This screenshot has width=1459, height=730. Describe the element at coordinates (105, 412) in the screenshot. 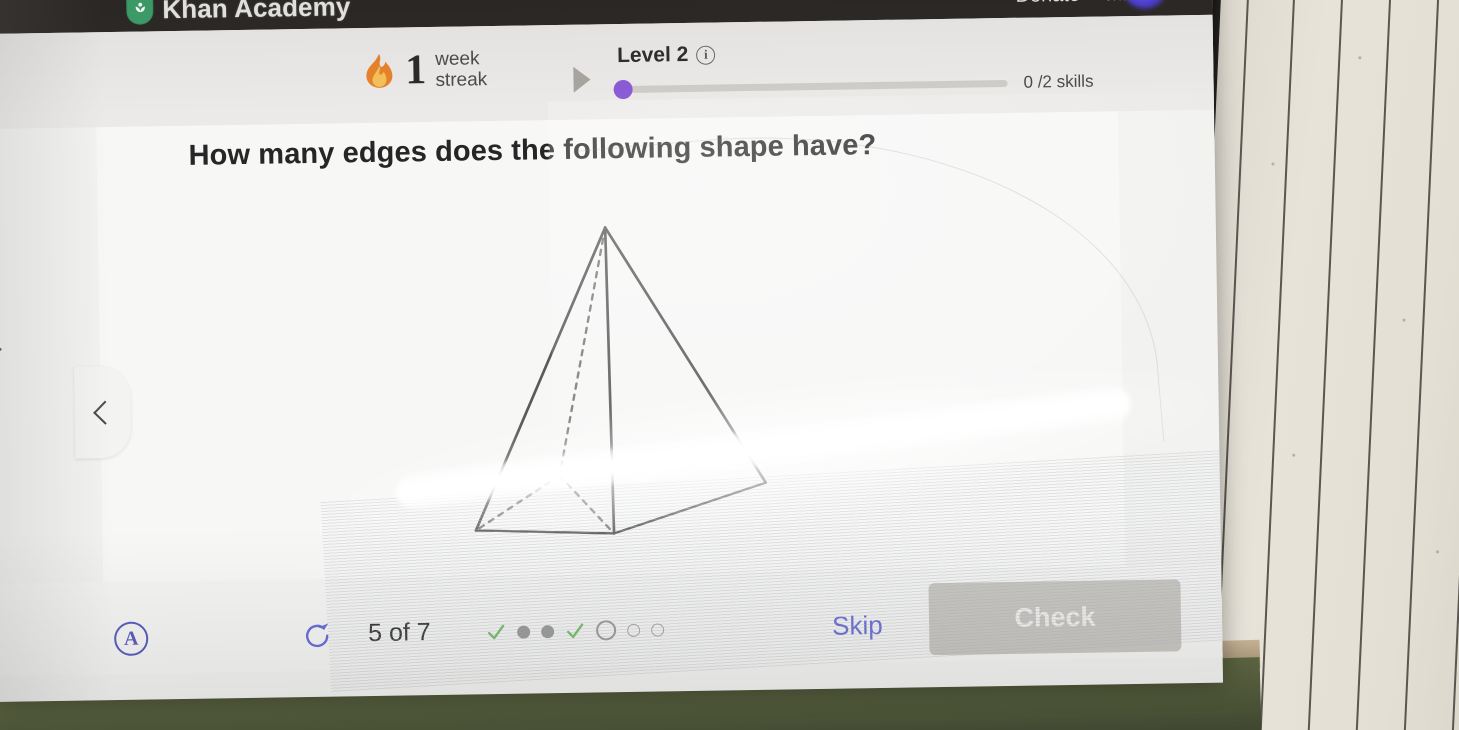

I see `chevron-left-icon` at that location.